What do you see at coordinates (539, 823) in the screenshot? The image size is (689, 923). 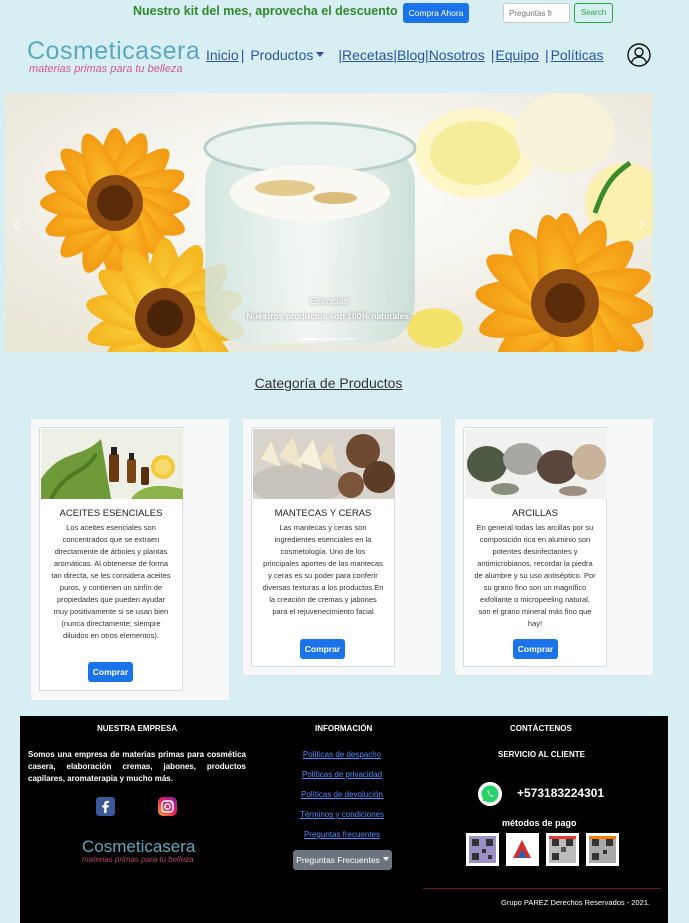 I see `payment-methods-label: métodos de pago` at bounding box center [539, 823].